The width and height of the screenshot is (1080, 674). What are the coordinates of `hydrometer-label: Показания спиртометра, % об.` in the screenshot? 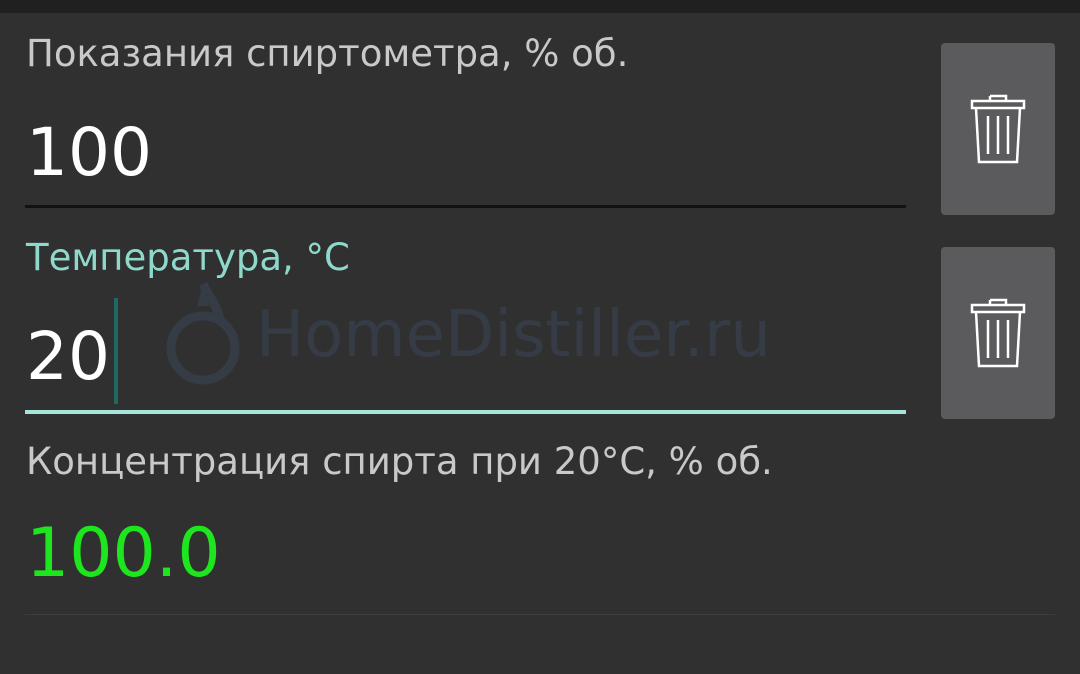 It's located at (327, 53).